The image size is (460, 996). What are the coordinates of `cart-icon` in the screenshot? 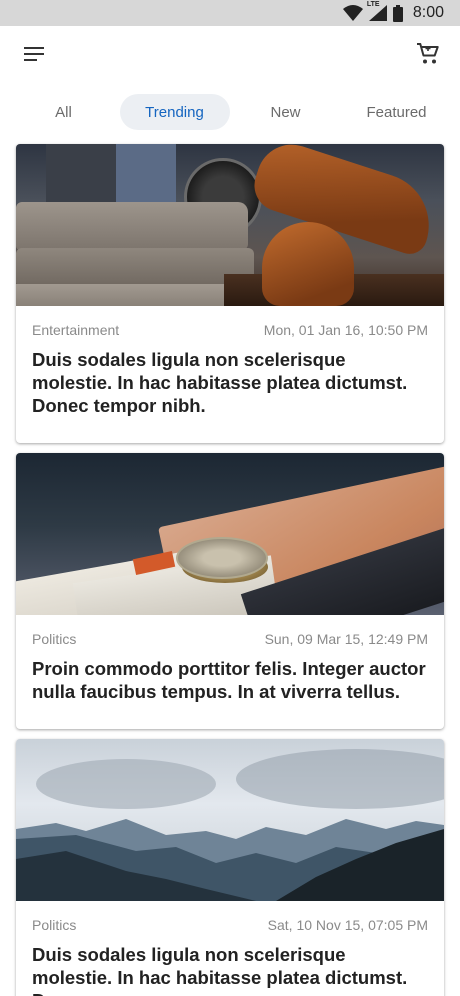 It's located at (428, 56).